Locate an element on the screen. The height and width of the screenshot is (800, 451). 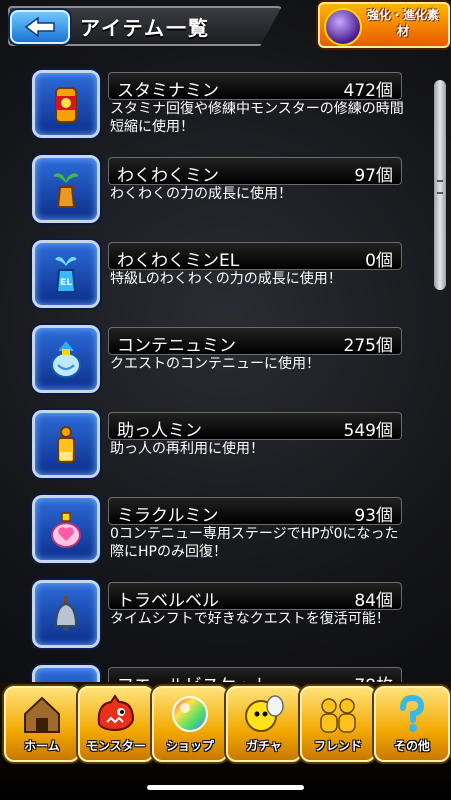
item-count: 0個 is located at coordinates (379, 261).